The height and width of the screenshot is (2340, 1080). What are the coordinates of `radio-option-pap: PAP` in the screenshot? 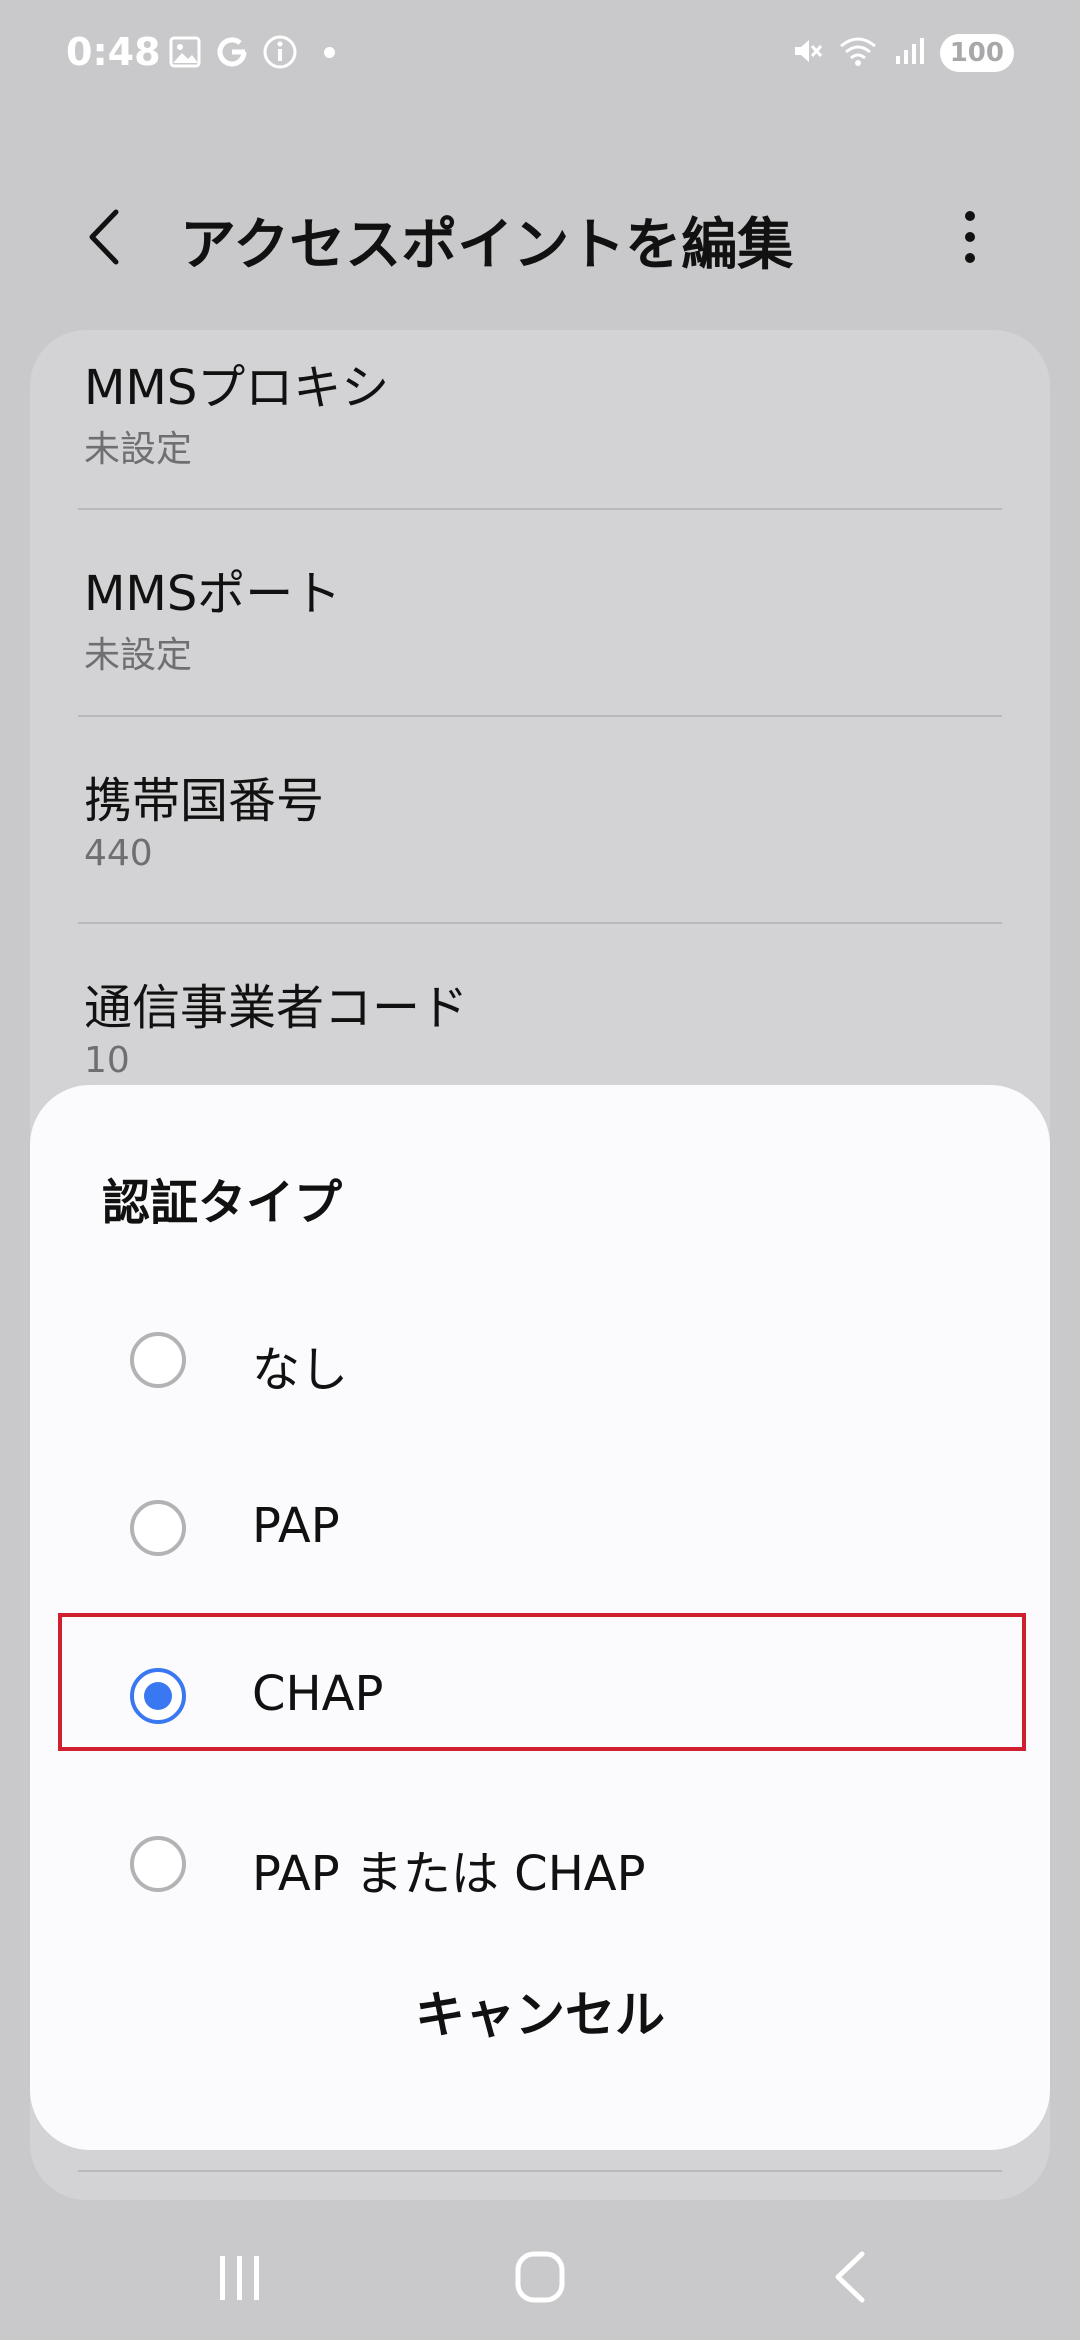 It's located at (540, 1528).